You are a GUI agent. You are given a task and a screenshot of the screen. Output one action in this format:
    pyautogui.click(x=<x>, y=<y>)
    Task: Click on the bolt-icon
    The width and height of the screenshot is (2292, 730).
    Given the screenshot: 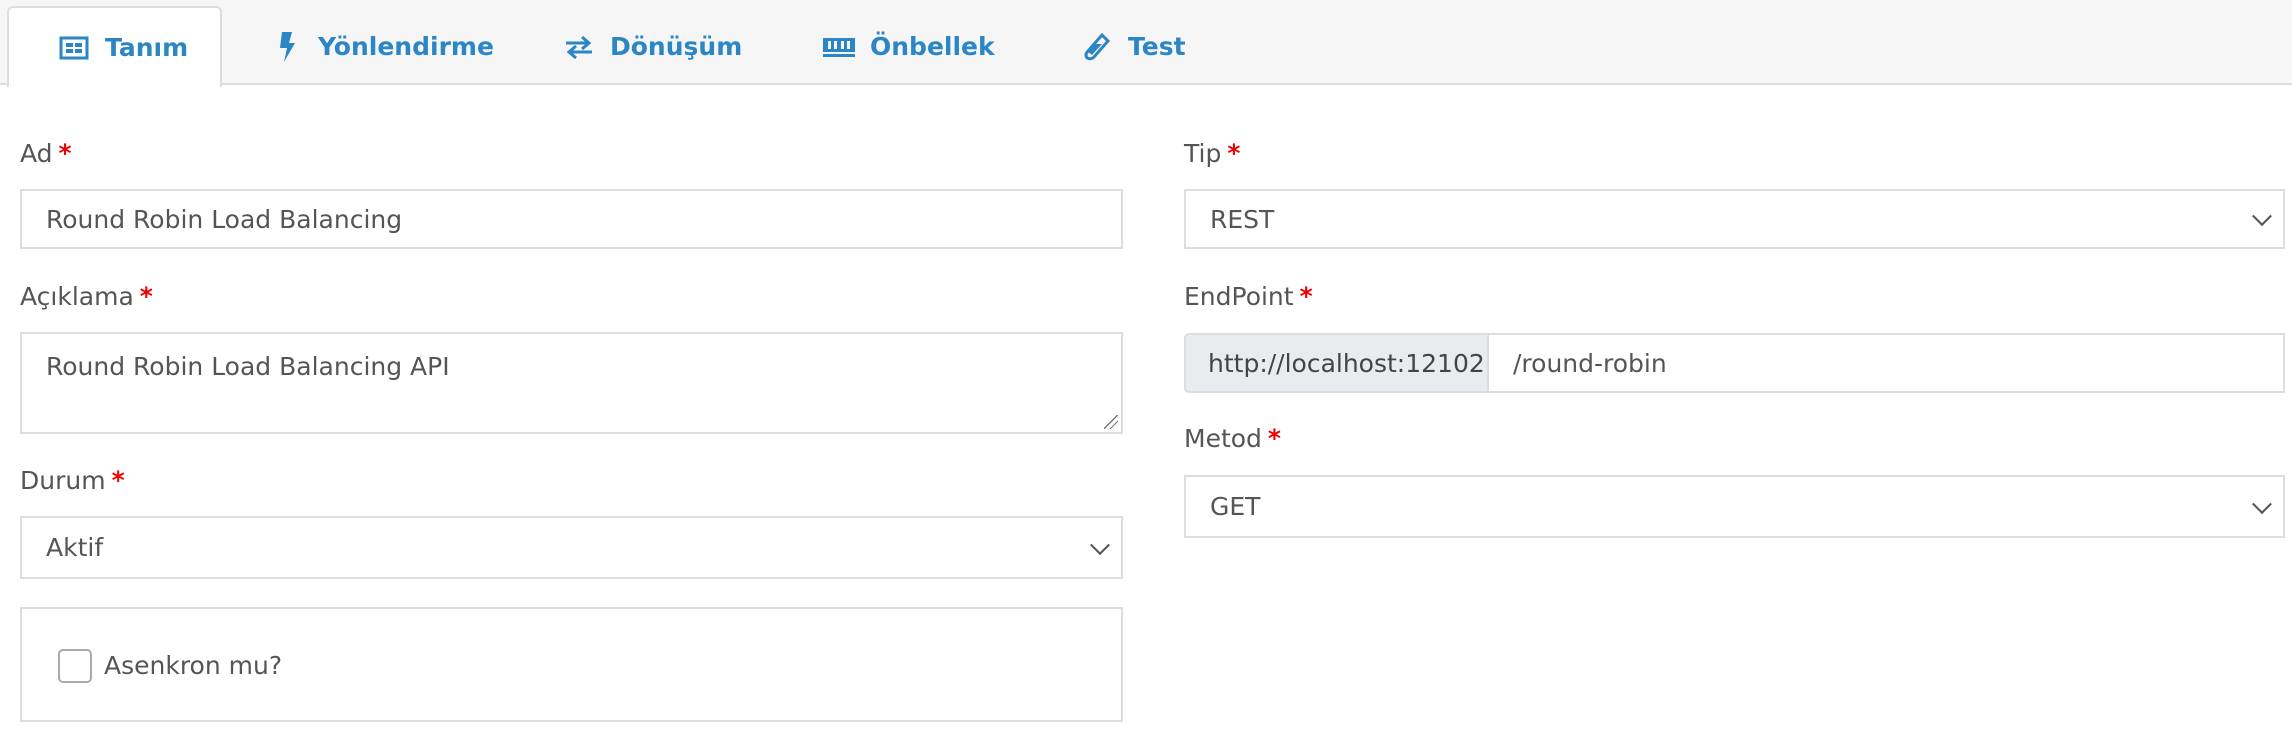 What is the action you would take?
    pyautogui.click(x=287, y=46)
    